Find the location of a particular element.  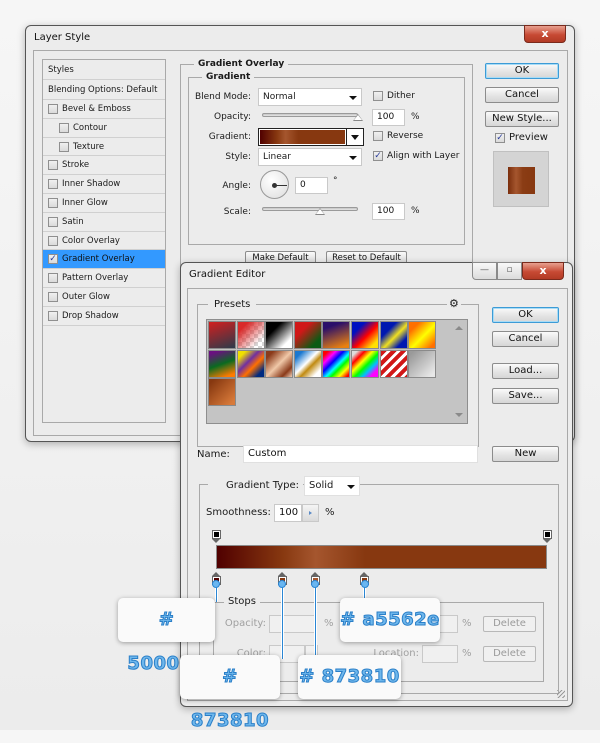

smoothness-input: 100 is located at coordinates (288, 513).